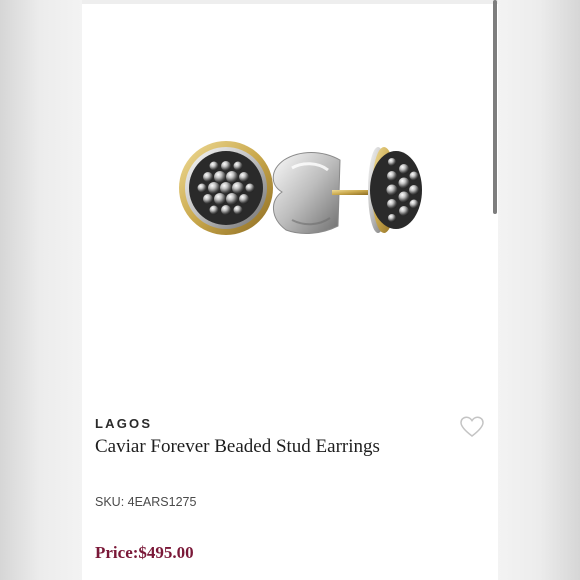  Describe the element at coordinates (495, 107) in the screenshot. I see `scrollbar` at that location.